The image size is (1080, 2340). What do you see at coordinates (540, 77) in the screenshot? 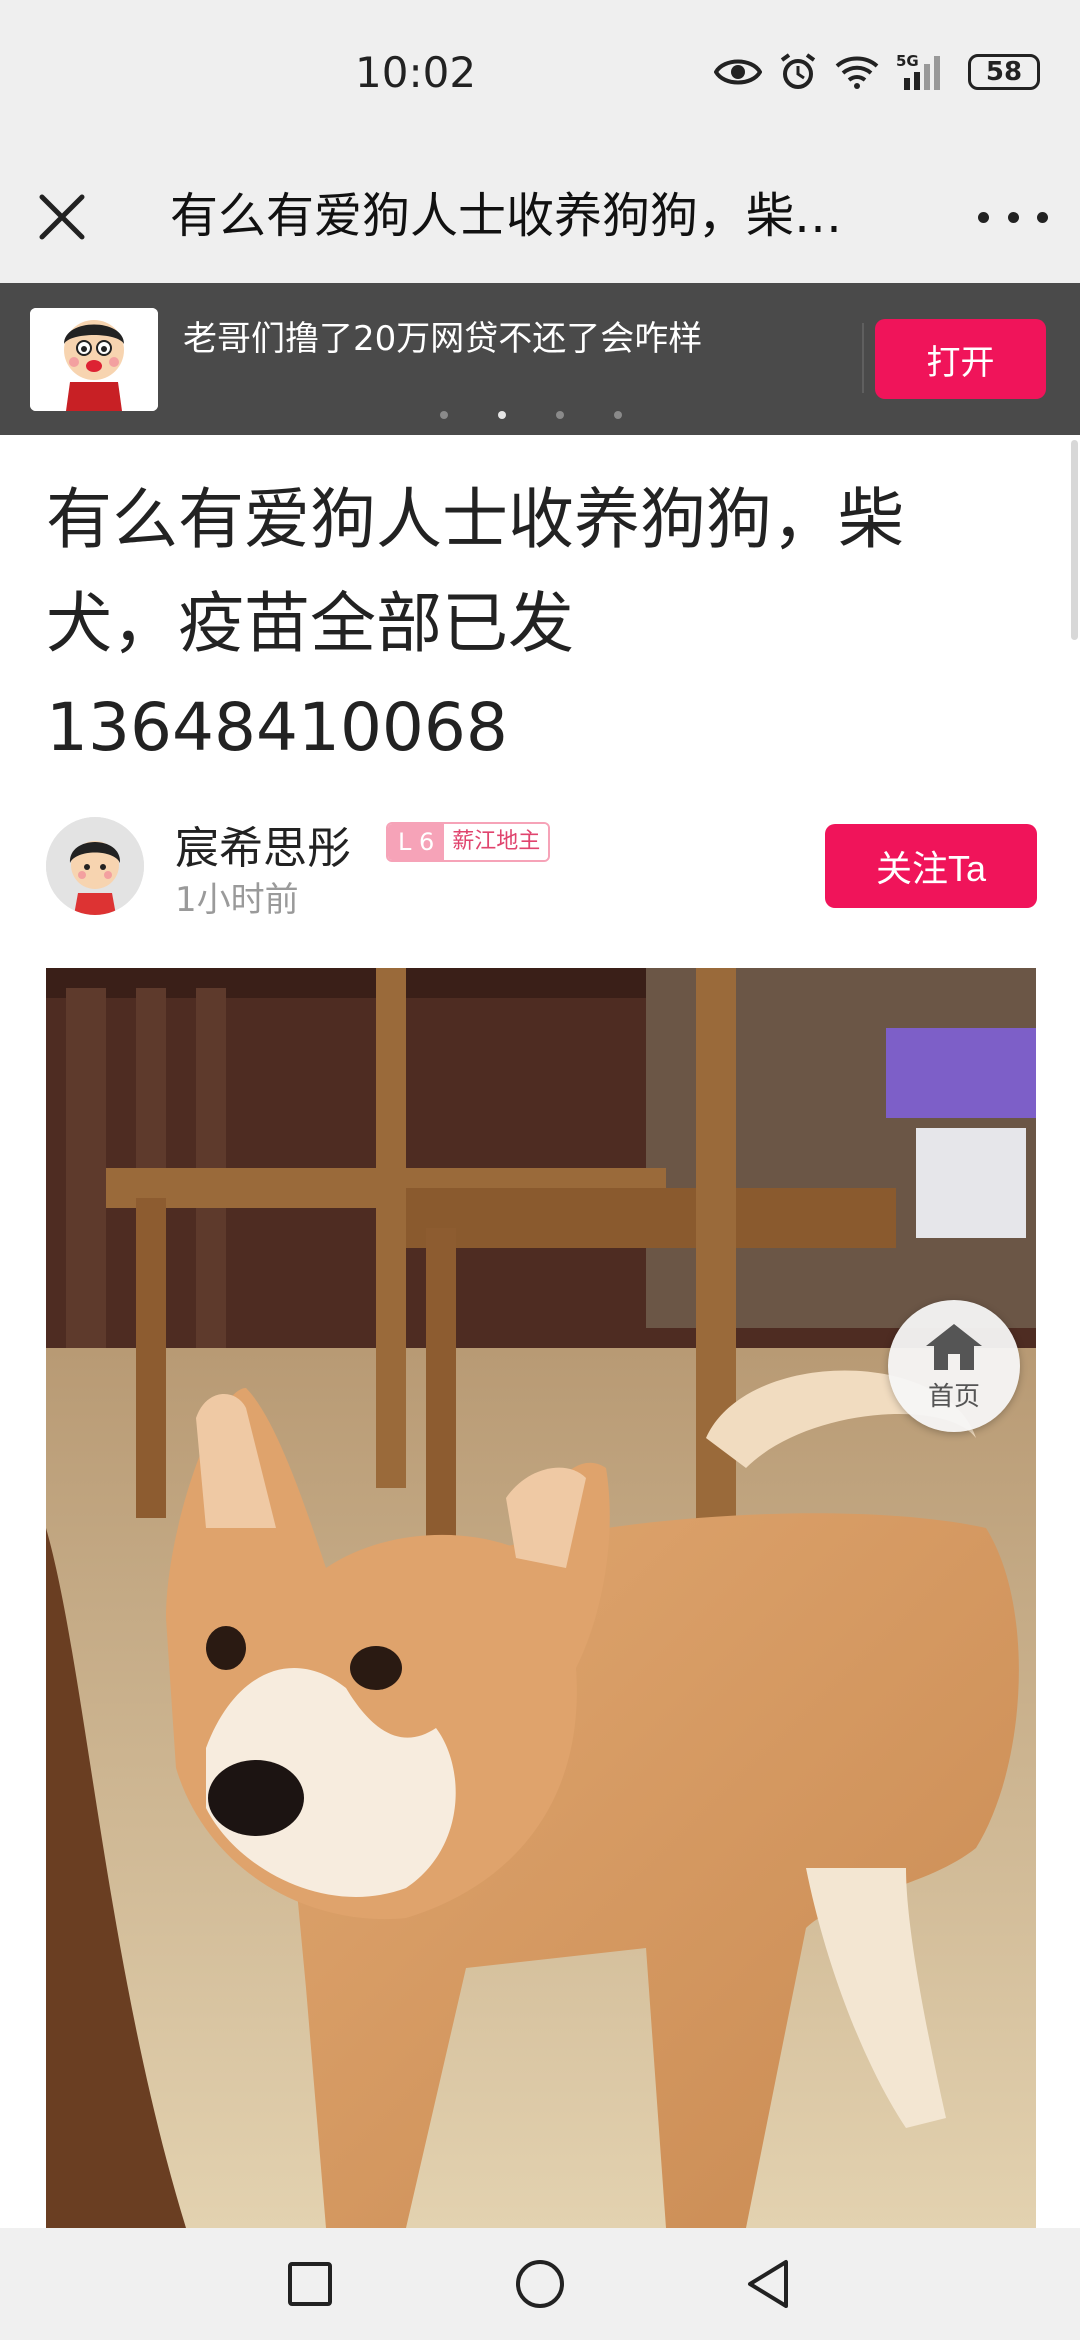
I see `status-bar: 10:02 5G 58` at bounding box center [540, 77].